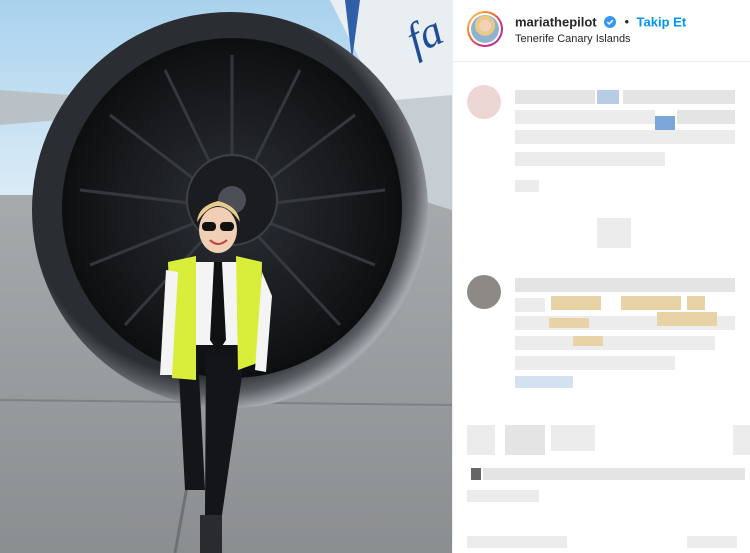 The width and height of the screenshot is (750, 553). Describe the element at coordinates (600, 21) in the screenshot. I see `username-row: mariathepilot • Takip Et` at that location.